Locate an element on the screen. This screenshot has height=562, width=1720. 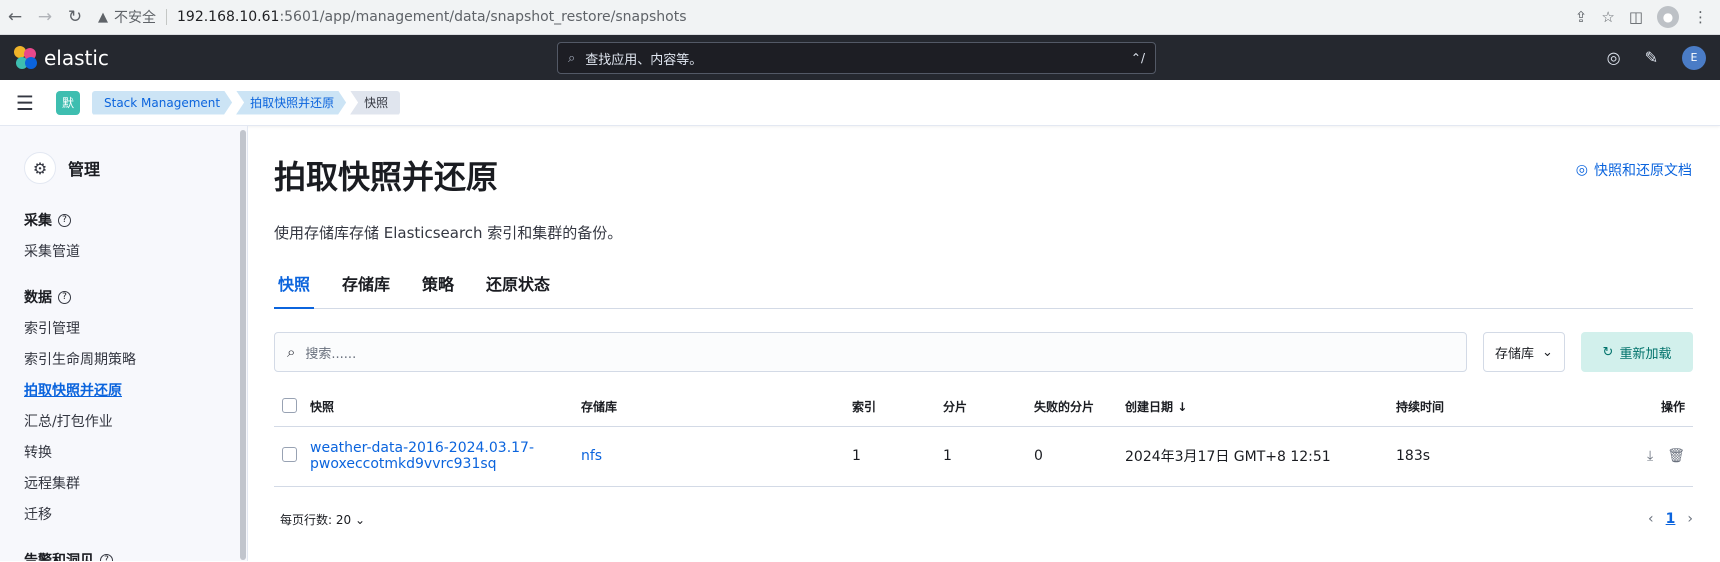
sidebar-item-transforms: 转换 is located at coordinates (135, 452).